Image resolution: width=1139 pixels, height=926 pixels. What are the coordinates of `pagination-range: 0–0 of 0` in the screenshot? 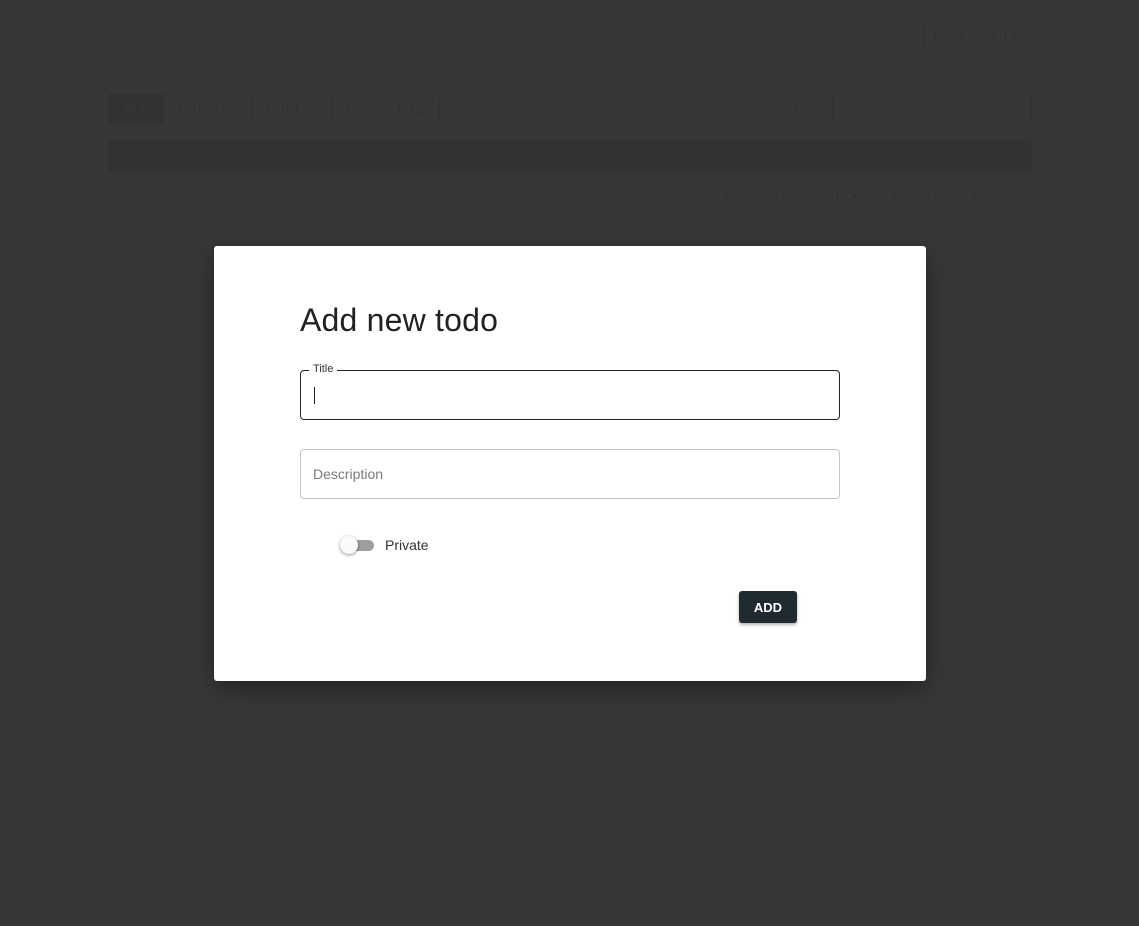 It's located at (917, 196).